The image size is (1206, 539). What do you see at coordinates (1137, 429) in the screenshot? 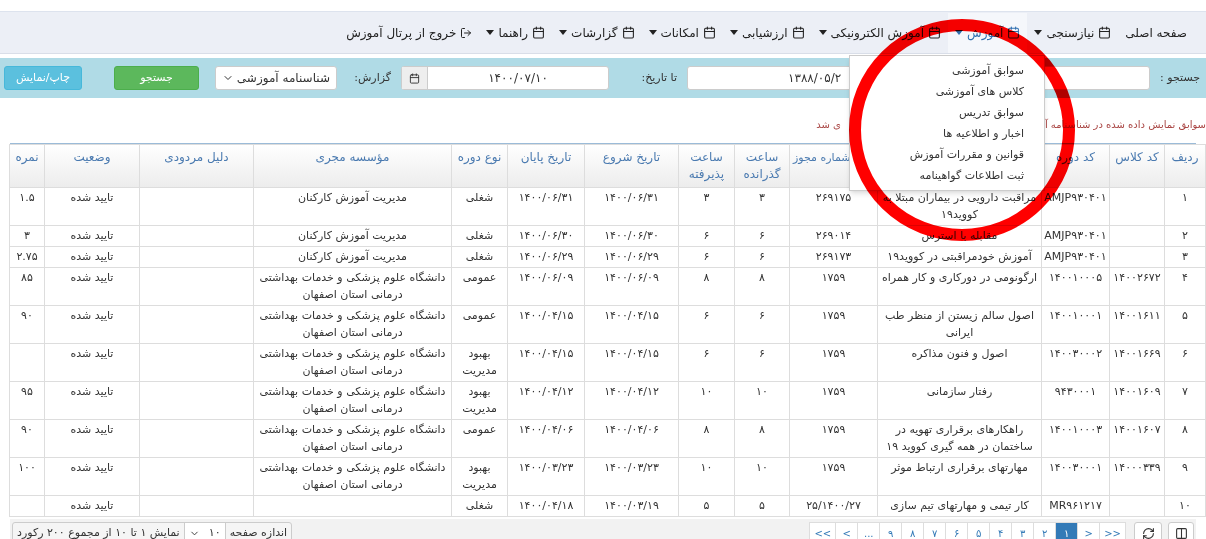
I see `table-cell: ۱۴۰۰۱۶۰۷` at bounding box center [1137, 429].